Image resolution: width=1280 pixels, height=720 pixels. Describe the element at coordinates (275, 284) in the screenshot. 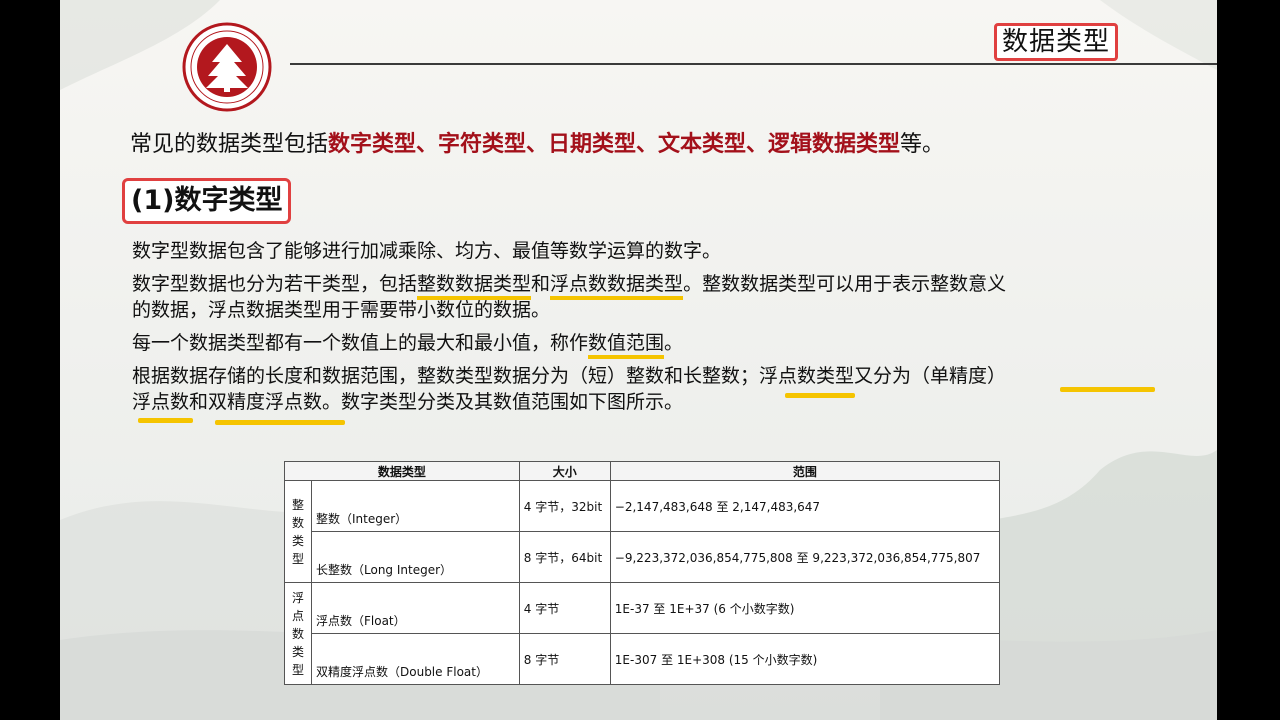

I see `p2-text-a: 数字型数据也分为若干类型，包括` at that location.